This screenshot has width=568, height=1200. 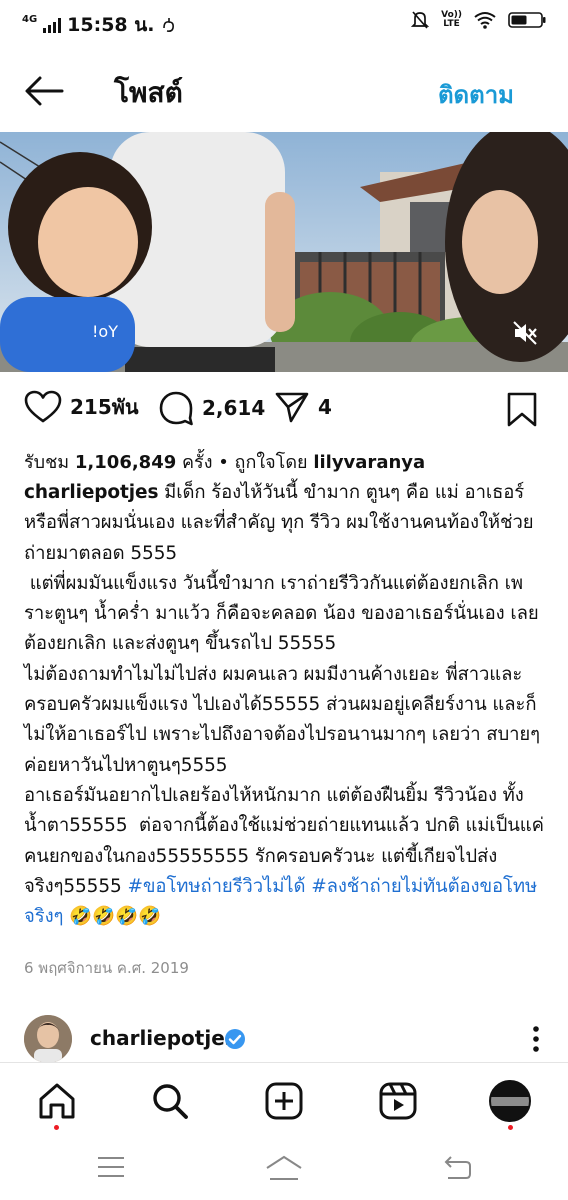 What do you see at coordinates (476, 94) in the screenshot?
I see `follow-button: ติดตาม` at bounding box center [476, 94].